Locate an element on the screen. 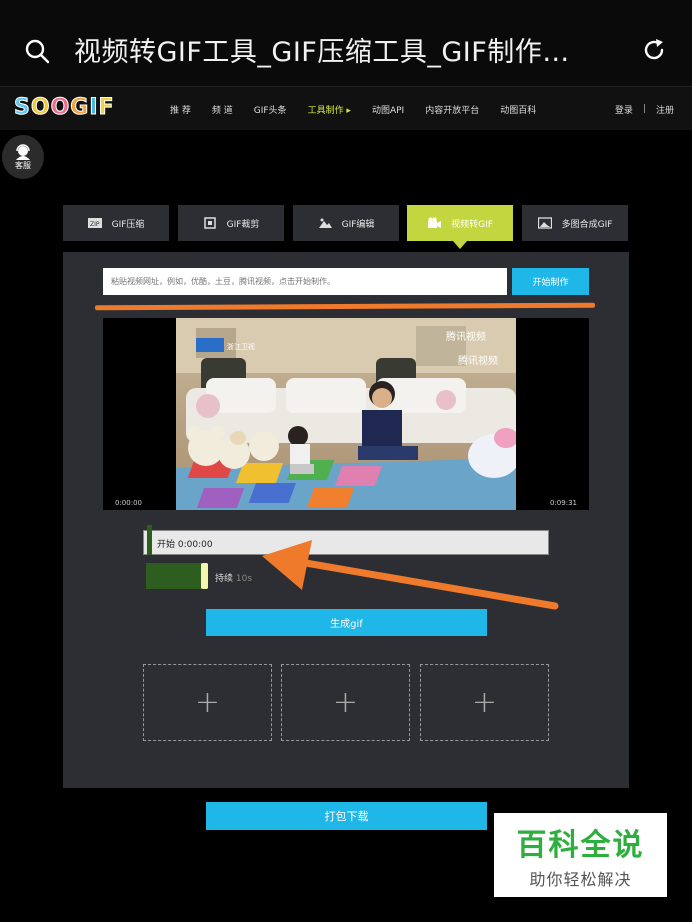  nav-item-2: GIF头条 is located at coordinates (270, 109).